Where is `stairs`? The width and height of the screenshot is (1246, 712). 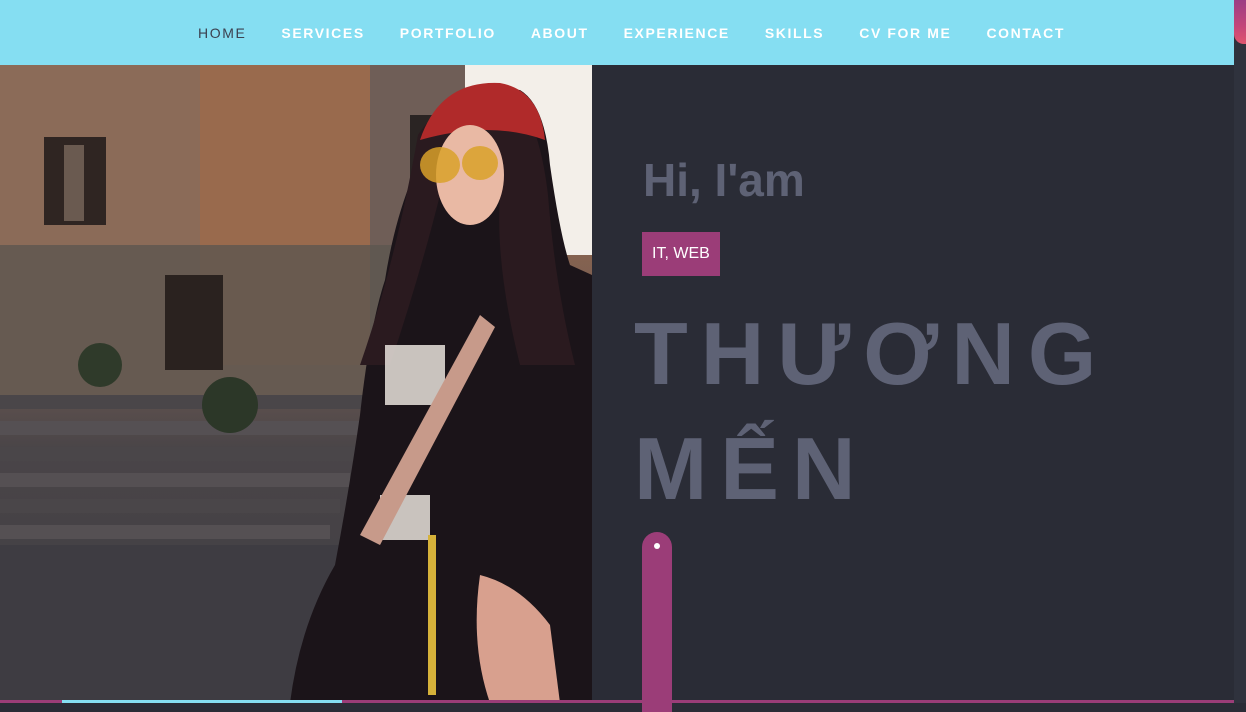
stairs is located at coordinates (190, 467).